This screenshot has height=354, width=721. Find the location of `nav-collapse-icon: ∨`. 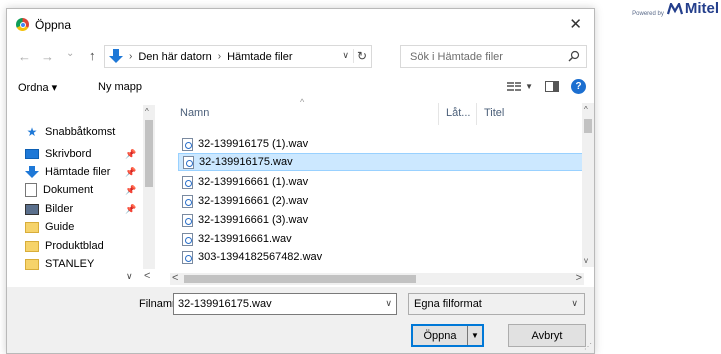

nav-collapse-icon: ∨ is located at coordinates (129, 276).